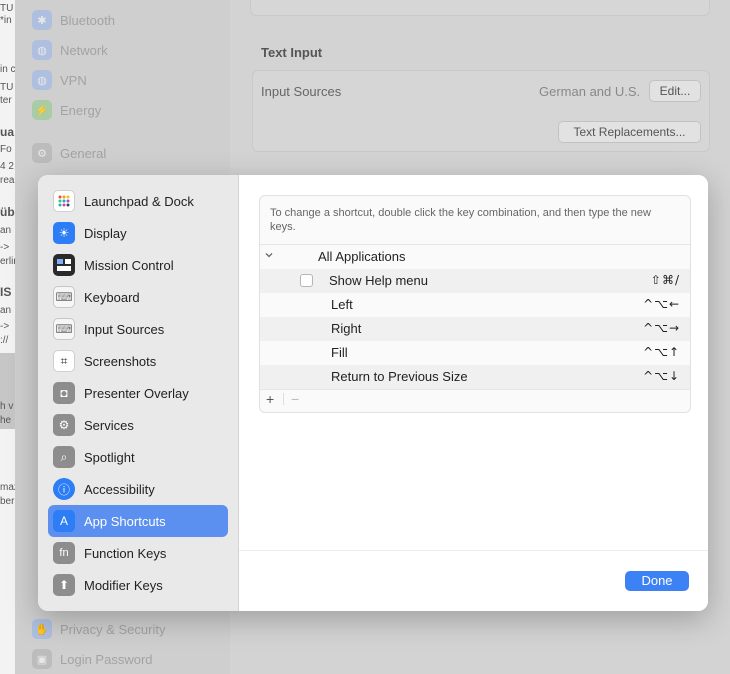 Image resolution: width=730 pixels, height=674 pixels. Describe the element at coordinates (64, 489) in the screenshot. I see `accessibility-icon: ⓘ` at that location.